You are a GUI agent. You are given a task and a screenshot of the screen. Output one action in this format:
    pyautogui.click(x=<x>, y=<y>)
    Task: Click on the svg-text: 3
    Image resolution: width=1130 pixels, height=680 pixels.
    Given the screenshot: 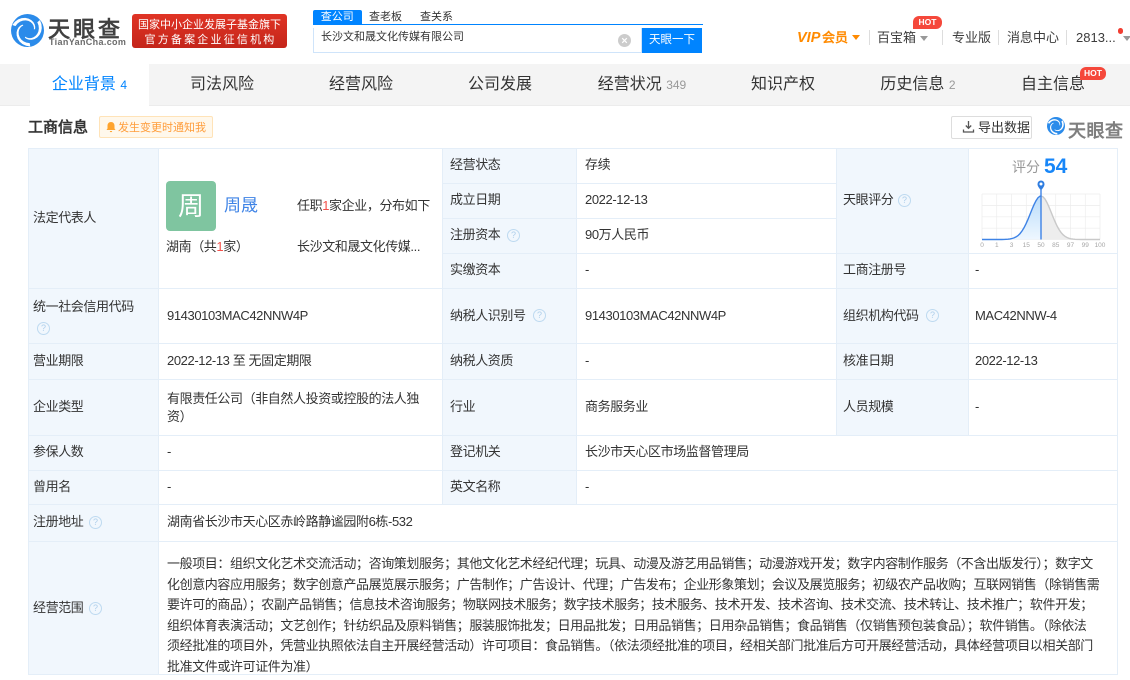 What is the action you would take?
    pyautogui.click(x=1012, y=245)
    